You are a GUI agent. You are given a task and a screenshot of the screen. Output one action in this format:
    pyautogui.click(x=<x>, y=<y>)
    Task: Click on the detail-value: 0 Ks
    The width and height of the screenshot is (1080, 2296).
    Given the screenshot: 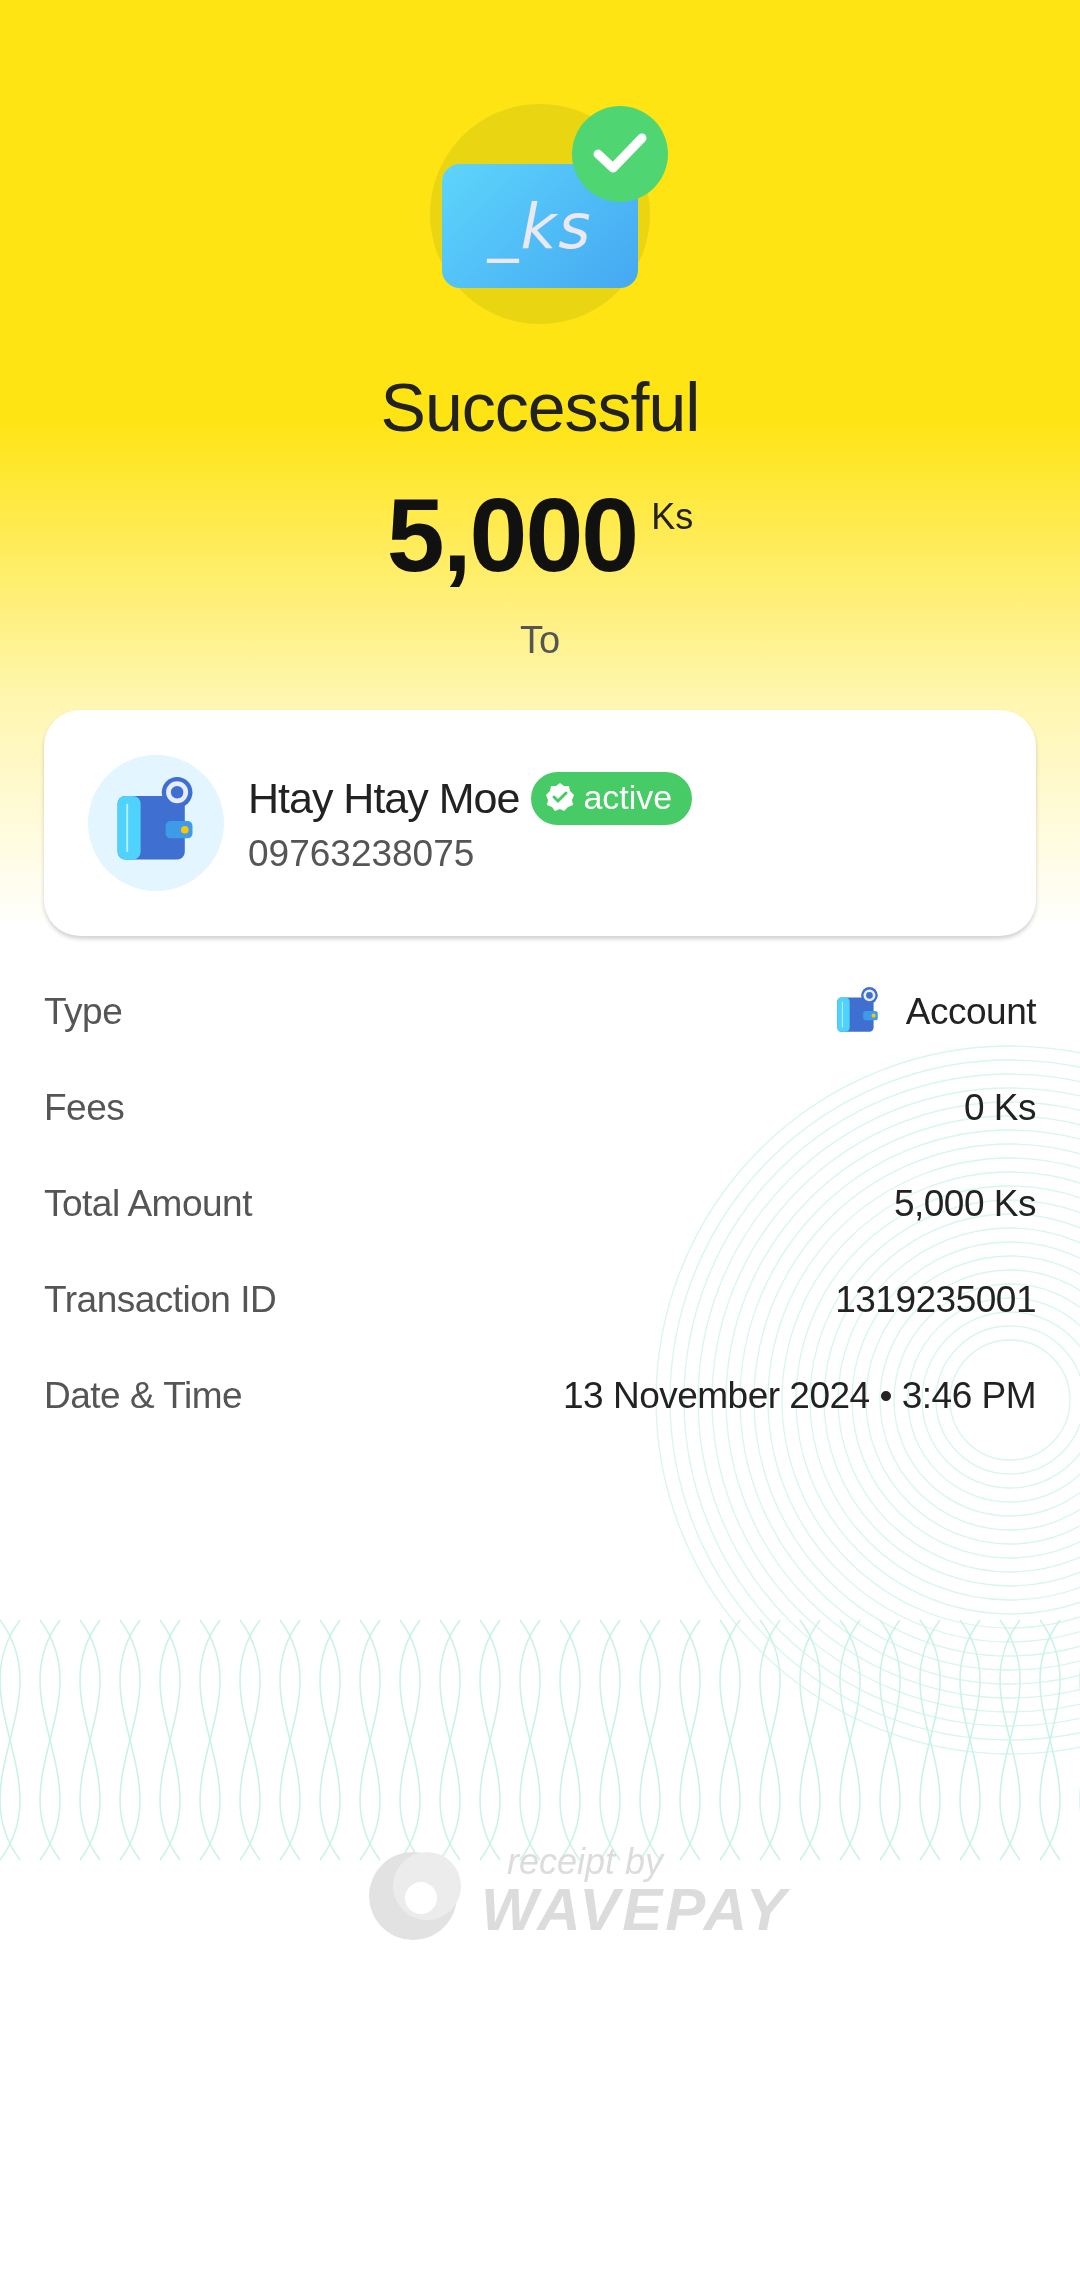 What is the action you would take?
    pyautogui.click(x=999, y=1108)
    